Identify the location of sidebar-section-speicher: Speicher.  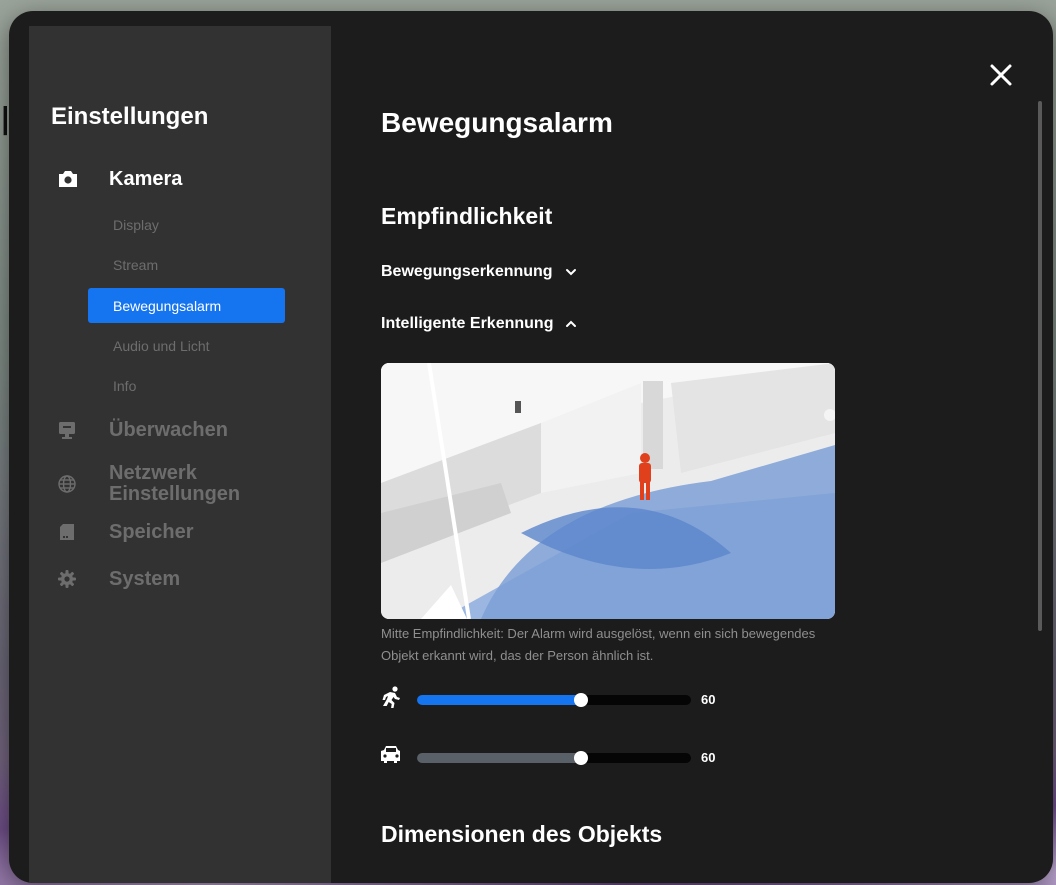
(125, 532).